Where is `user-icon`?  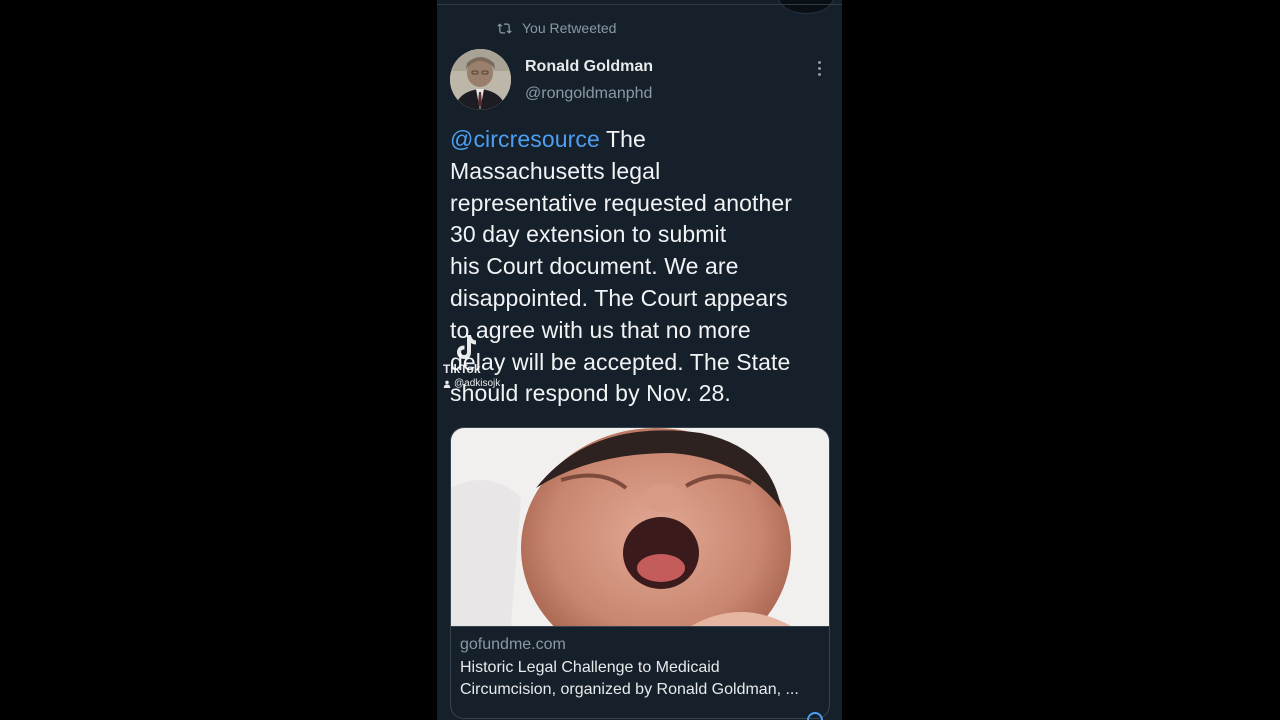 user-icon is located at coordinates (447, 384).